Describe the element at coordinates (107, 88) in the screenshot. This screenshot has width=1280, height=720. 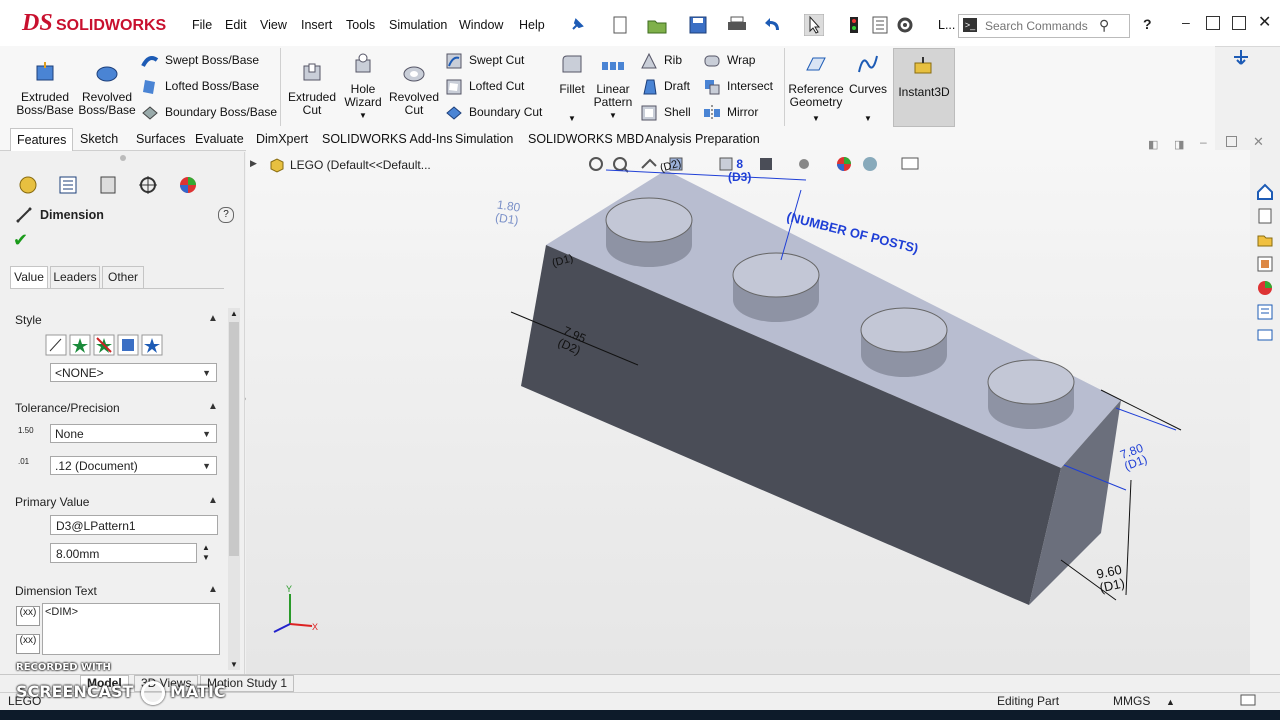
I see `revolved-boss-button: Revolved Boss/Base` at that location.